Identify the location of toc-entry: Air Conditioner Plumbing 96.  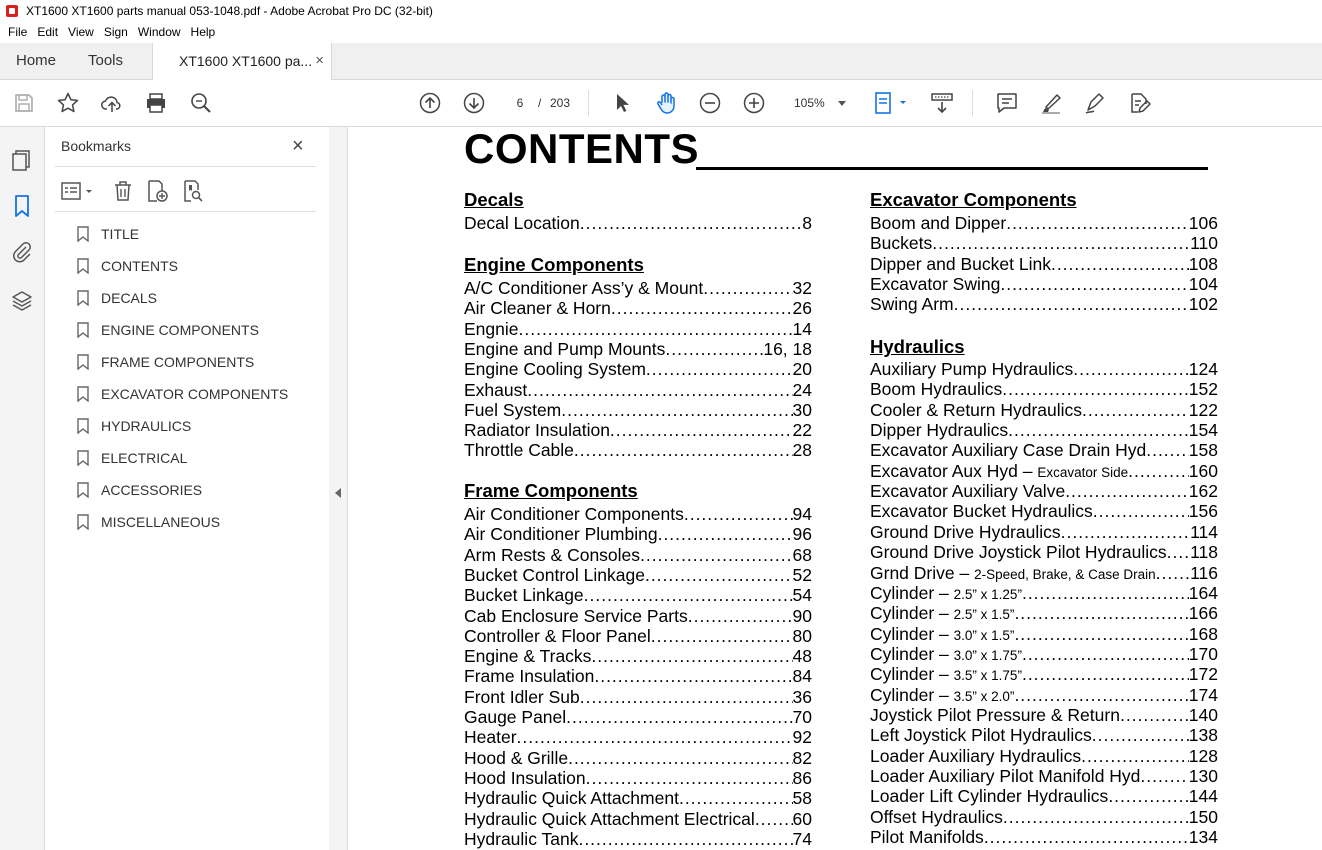
(638, 534).